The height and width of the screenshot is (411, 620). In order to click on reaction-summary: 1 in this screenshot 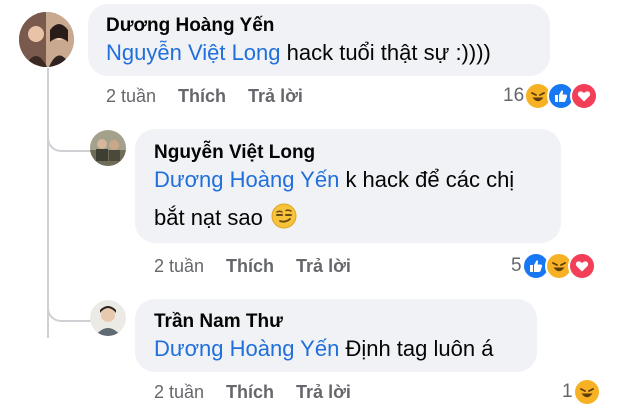, I will do `click(581, 392)`.